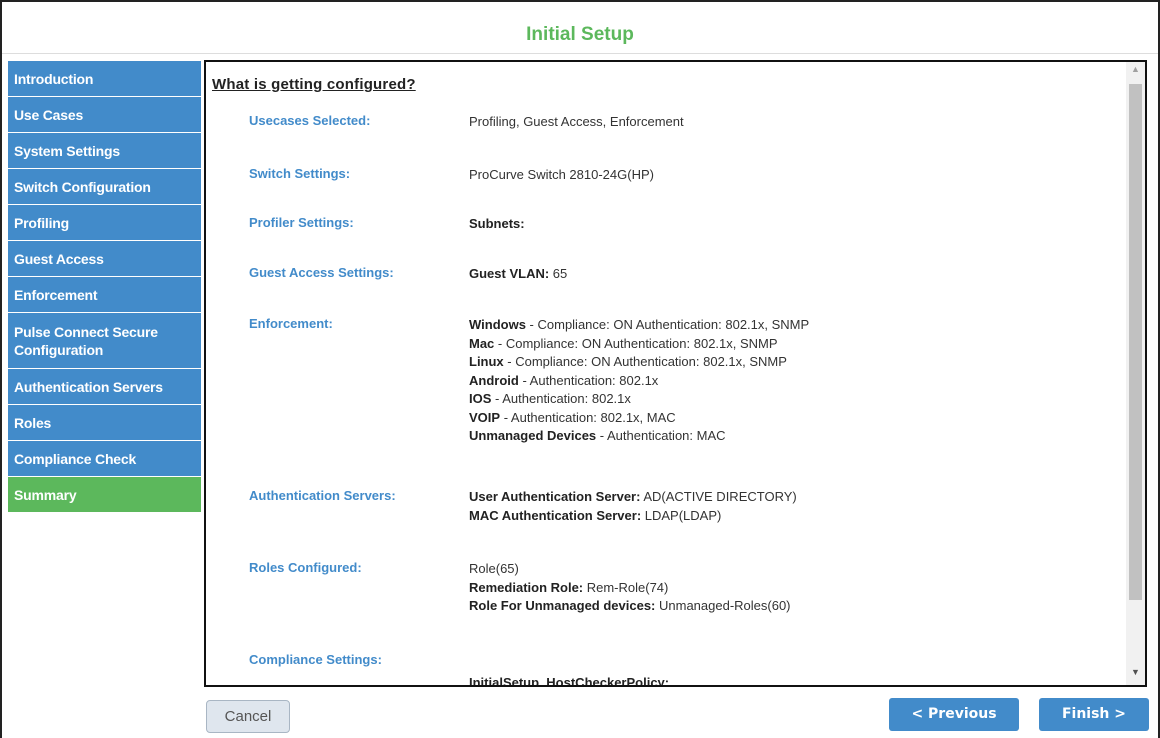 This screenshot has height=738, width=1160. What do you see at coordinates (322, 495) in the screenshot?
I see `auth-servers-label: Authentication Servers:` at bounding box center [322, 495].